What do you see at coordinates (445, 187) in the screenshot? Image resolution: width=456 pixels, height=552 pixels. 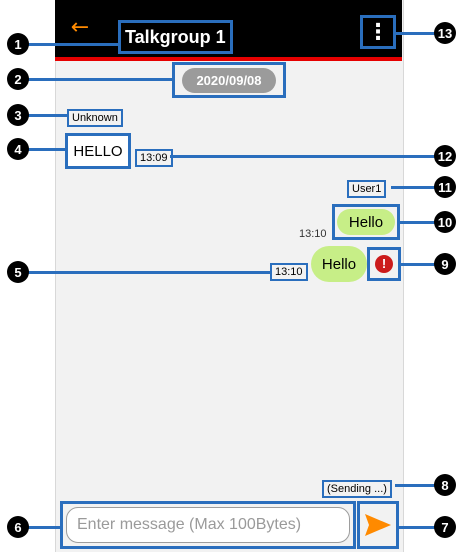 I see `callout-11: 11` at bounding box center [445, 187].